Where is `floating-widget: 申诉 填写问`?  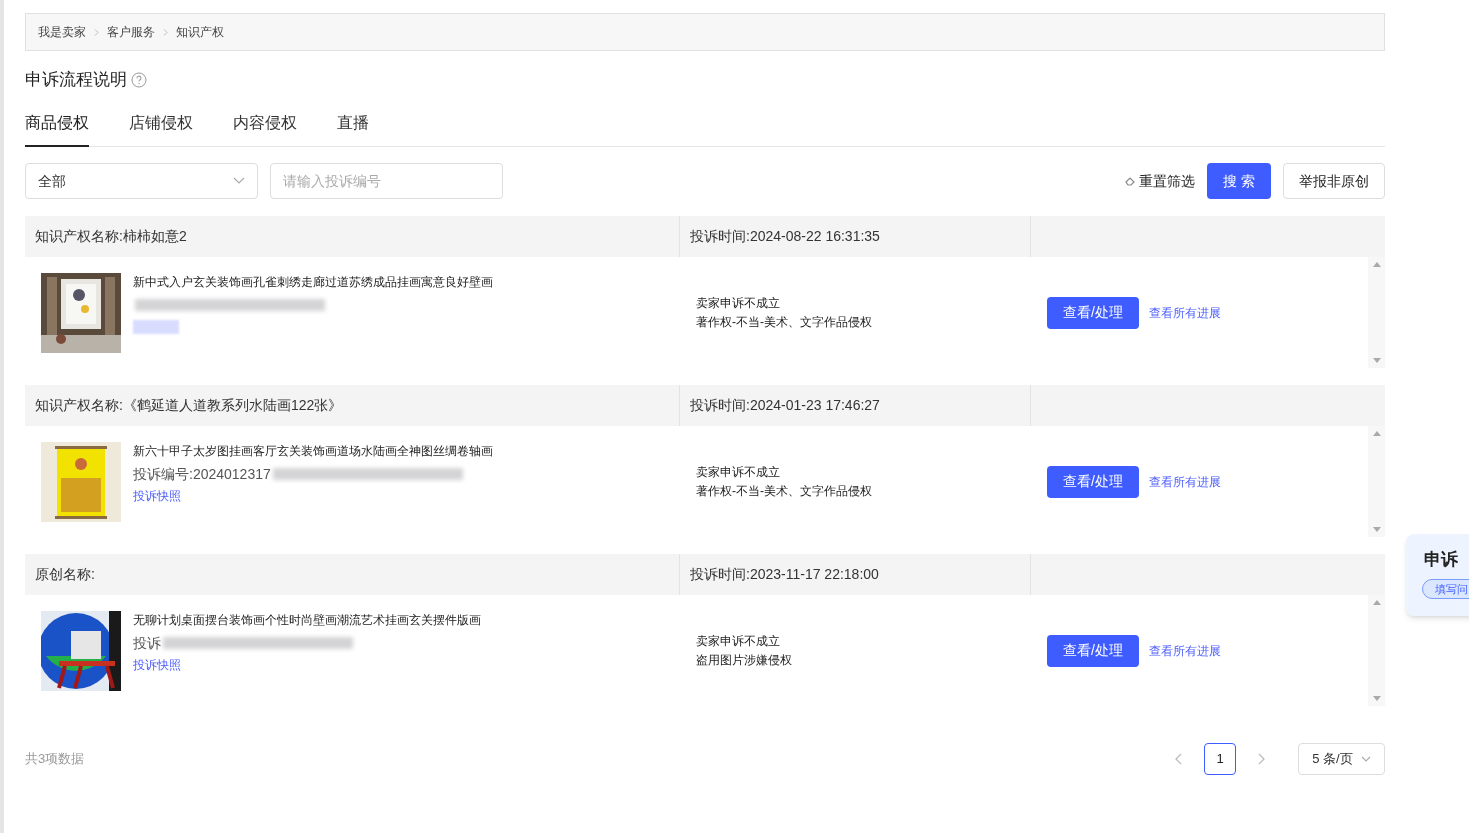
floating-widget: 申诉 填写问 is located at coordinates (1437, 575).